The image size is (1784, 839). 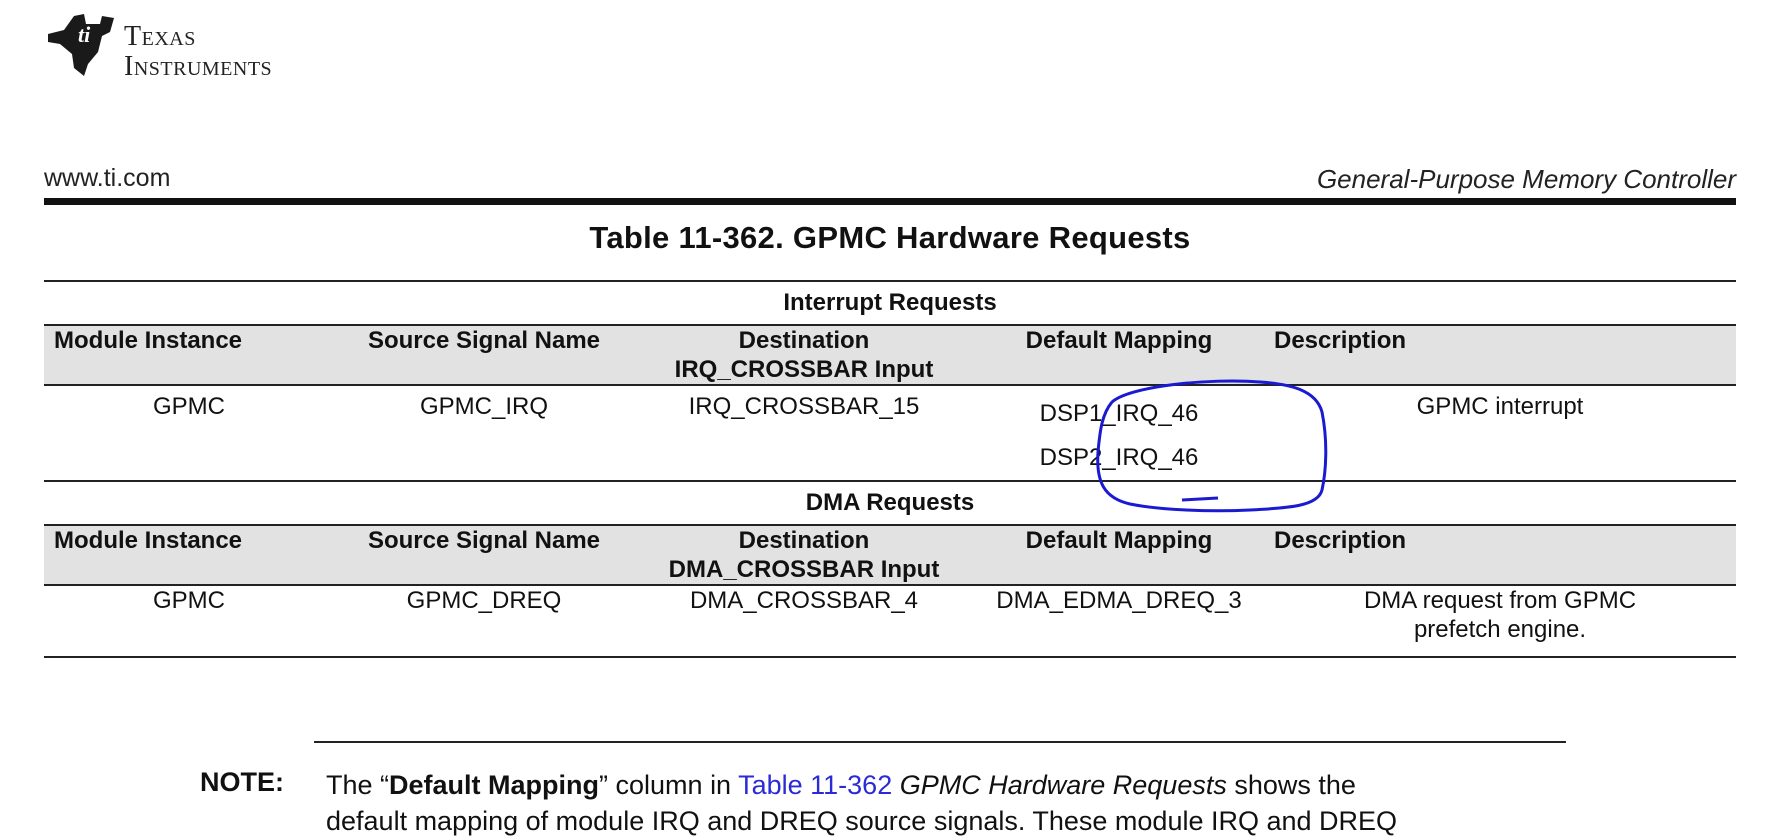 I want to click on logo-line-2: Instruments, so click(x=198, y=66).